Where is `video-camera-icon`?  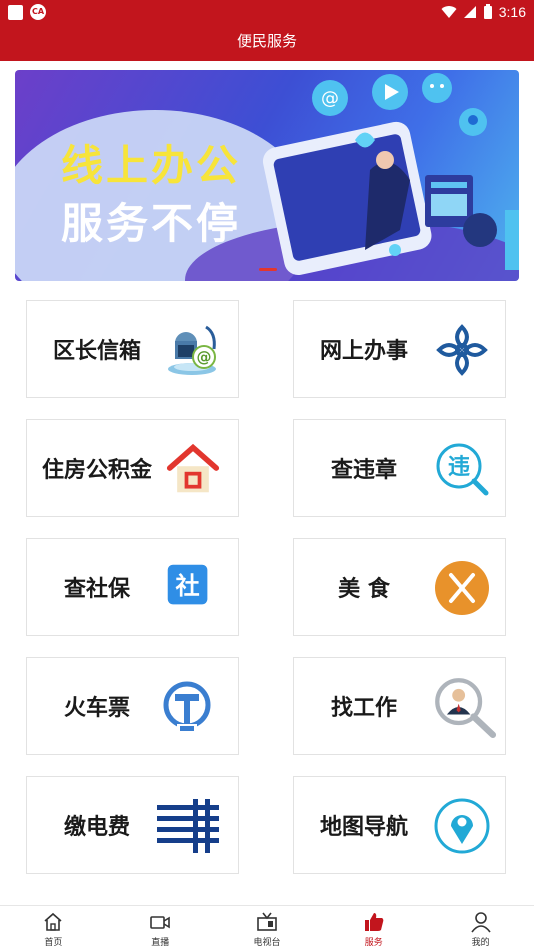 video-camera-icon is located at coordinates (160, 922).